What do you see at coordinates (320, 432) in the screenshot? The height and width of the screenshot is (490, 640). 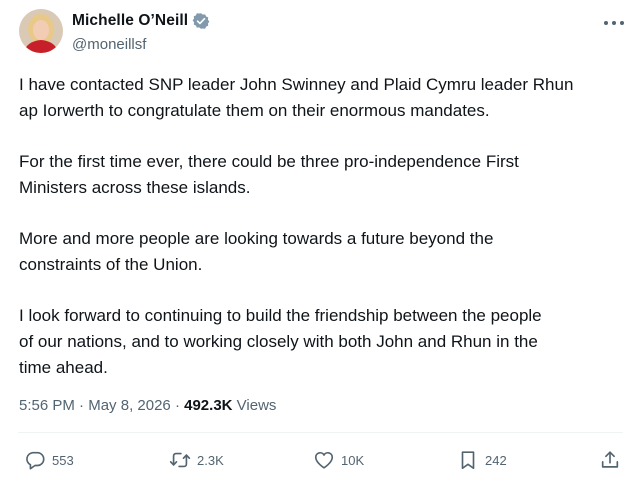 I see `divider` at bounding box center [320, 432].